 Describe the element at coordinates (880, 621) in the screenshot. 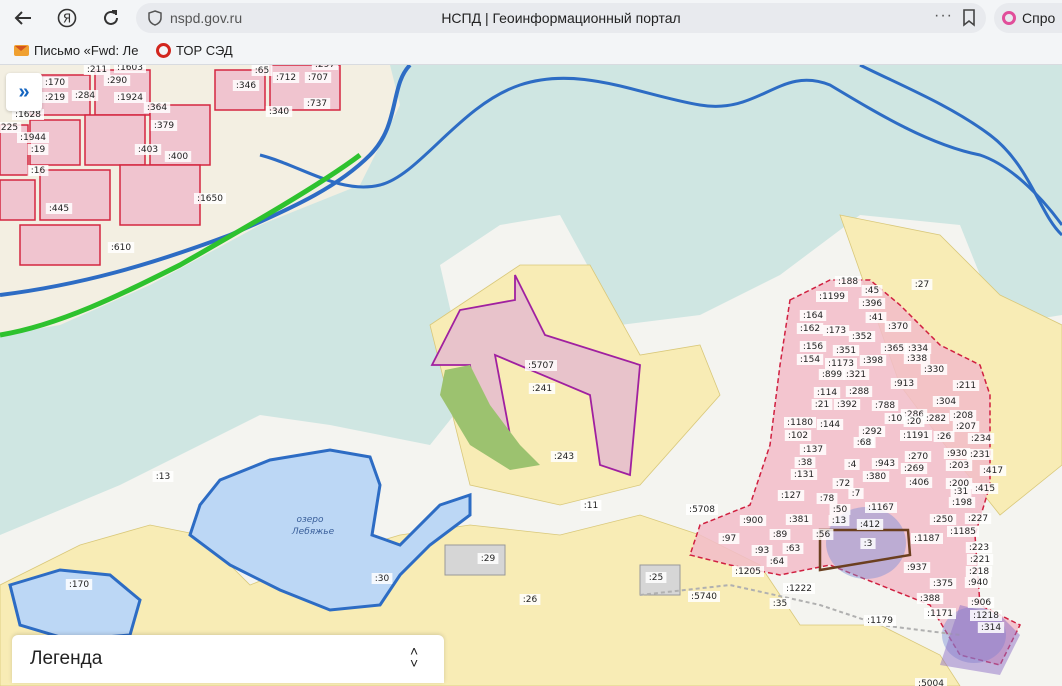

I see `parcel-label: :1179` at that location.